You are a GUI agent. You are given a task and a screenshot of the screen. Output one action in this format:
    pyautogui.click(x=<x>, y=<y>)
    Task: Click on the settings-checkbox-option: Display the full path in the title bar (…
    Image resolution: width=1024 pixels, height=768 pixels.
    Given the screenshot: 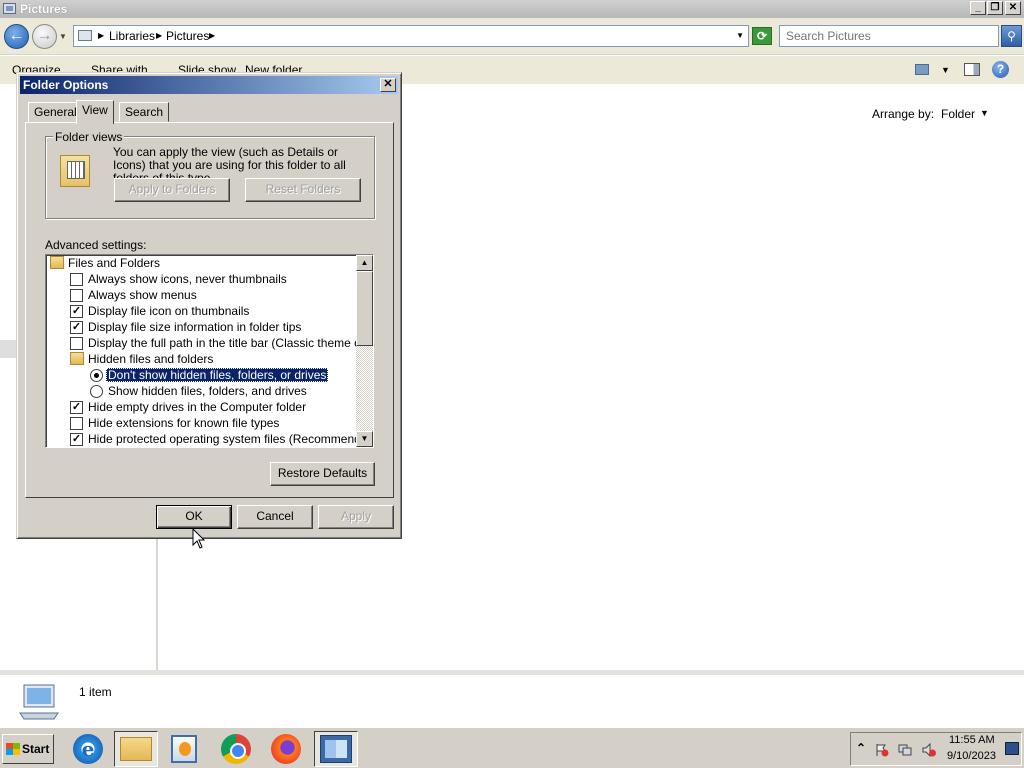 What is the action you would take?
    pyautogui.click(x=209, y=343)
    